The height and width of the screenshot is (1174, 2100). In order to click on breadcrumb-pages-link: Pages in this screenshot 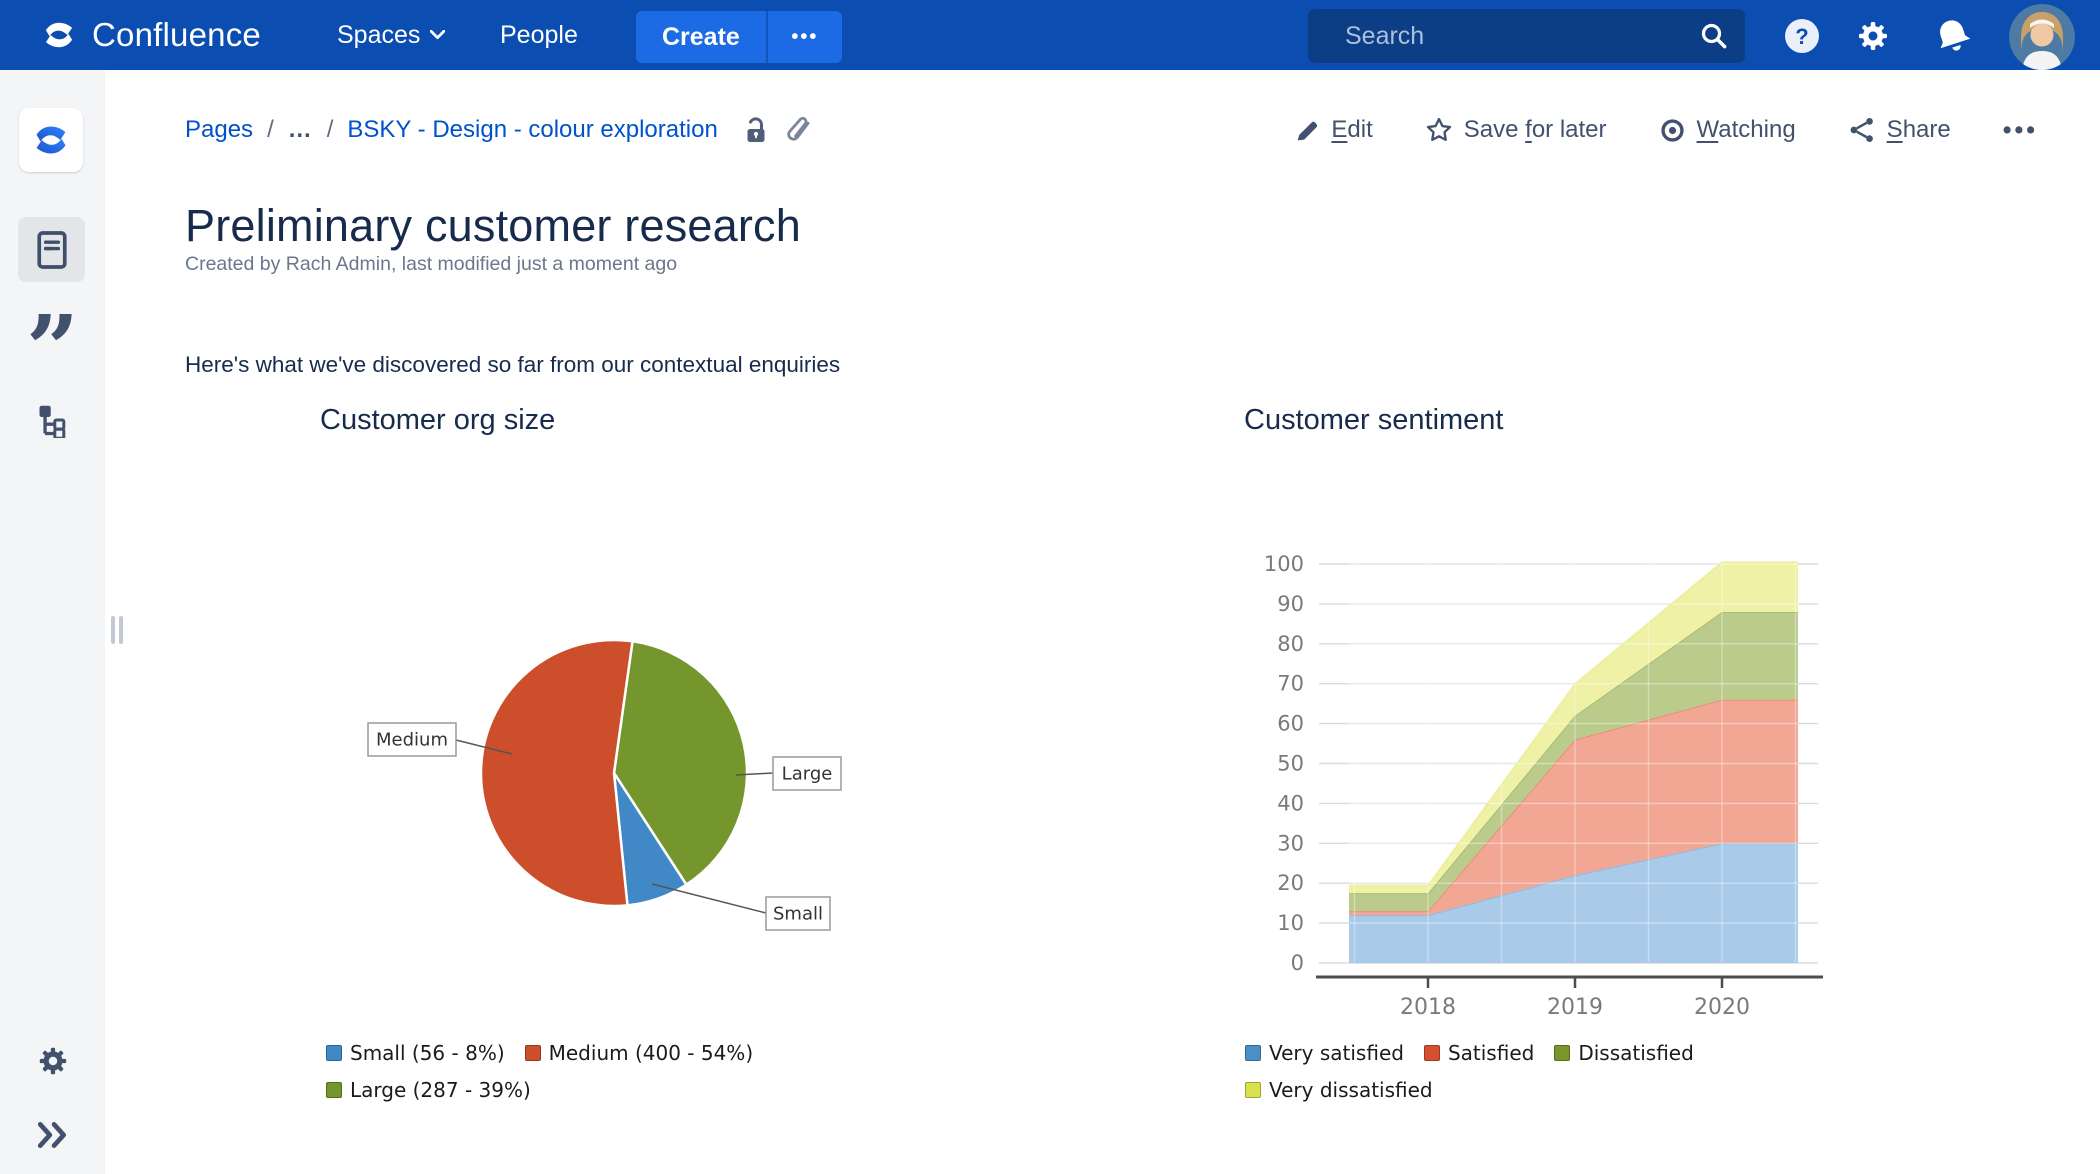, I will do `click(219, 130)`.